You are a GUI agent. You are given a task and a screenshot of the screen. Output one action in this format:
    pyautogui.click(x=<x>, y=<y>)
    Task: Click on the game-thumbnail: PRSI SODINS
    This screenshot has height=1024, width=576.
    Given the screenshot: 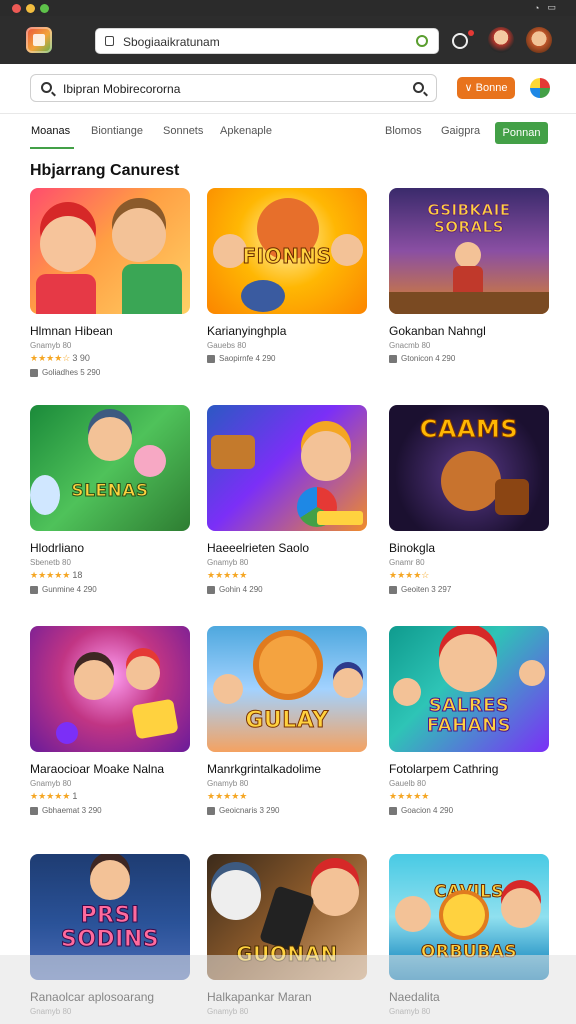 What is the action you would take?
    pyautogui.click(x=110, y=917)
    